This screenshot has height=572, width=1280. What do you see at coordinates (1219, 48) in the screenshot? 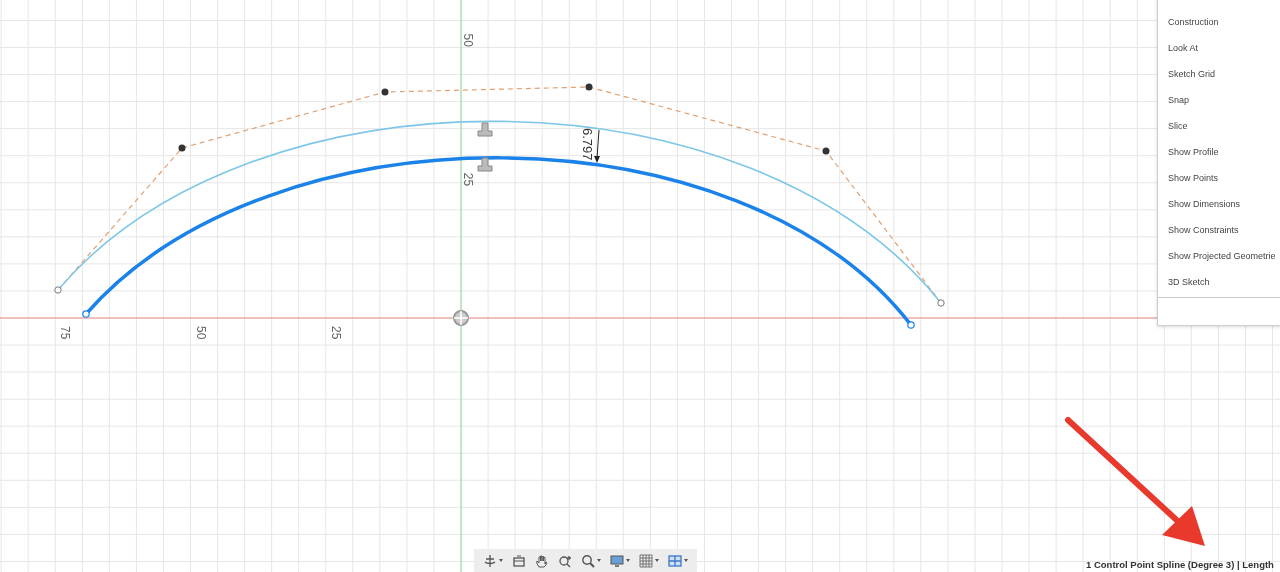
I see `menu-item: Look At` at bounding box center [1219, 48].